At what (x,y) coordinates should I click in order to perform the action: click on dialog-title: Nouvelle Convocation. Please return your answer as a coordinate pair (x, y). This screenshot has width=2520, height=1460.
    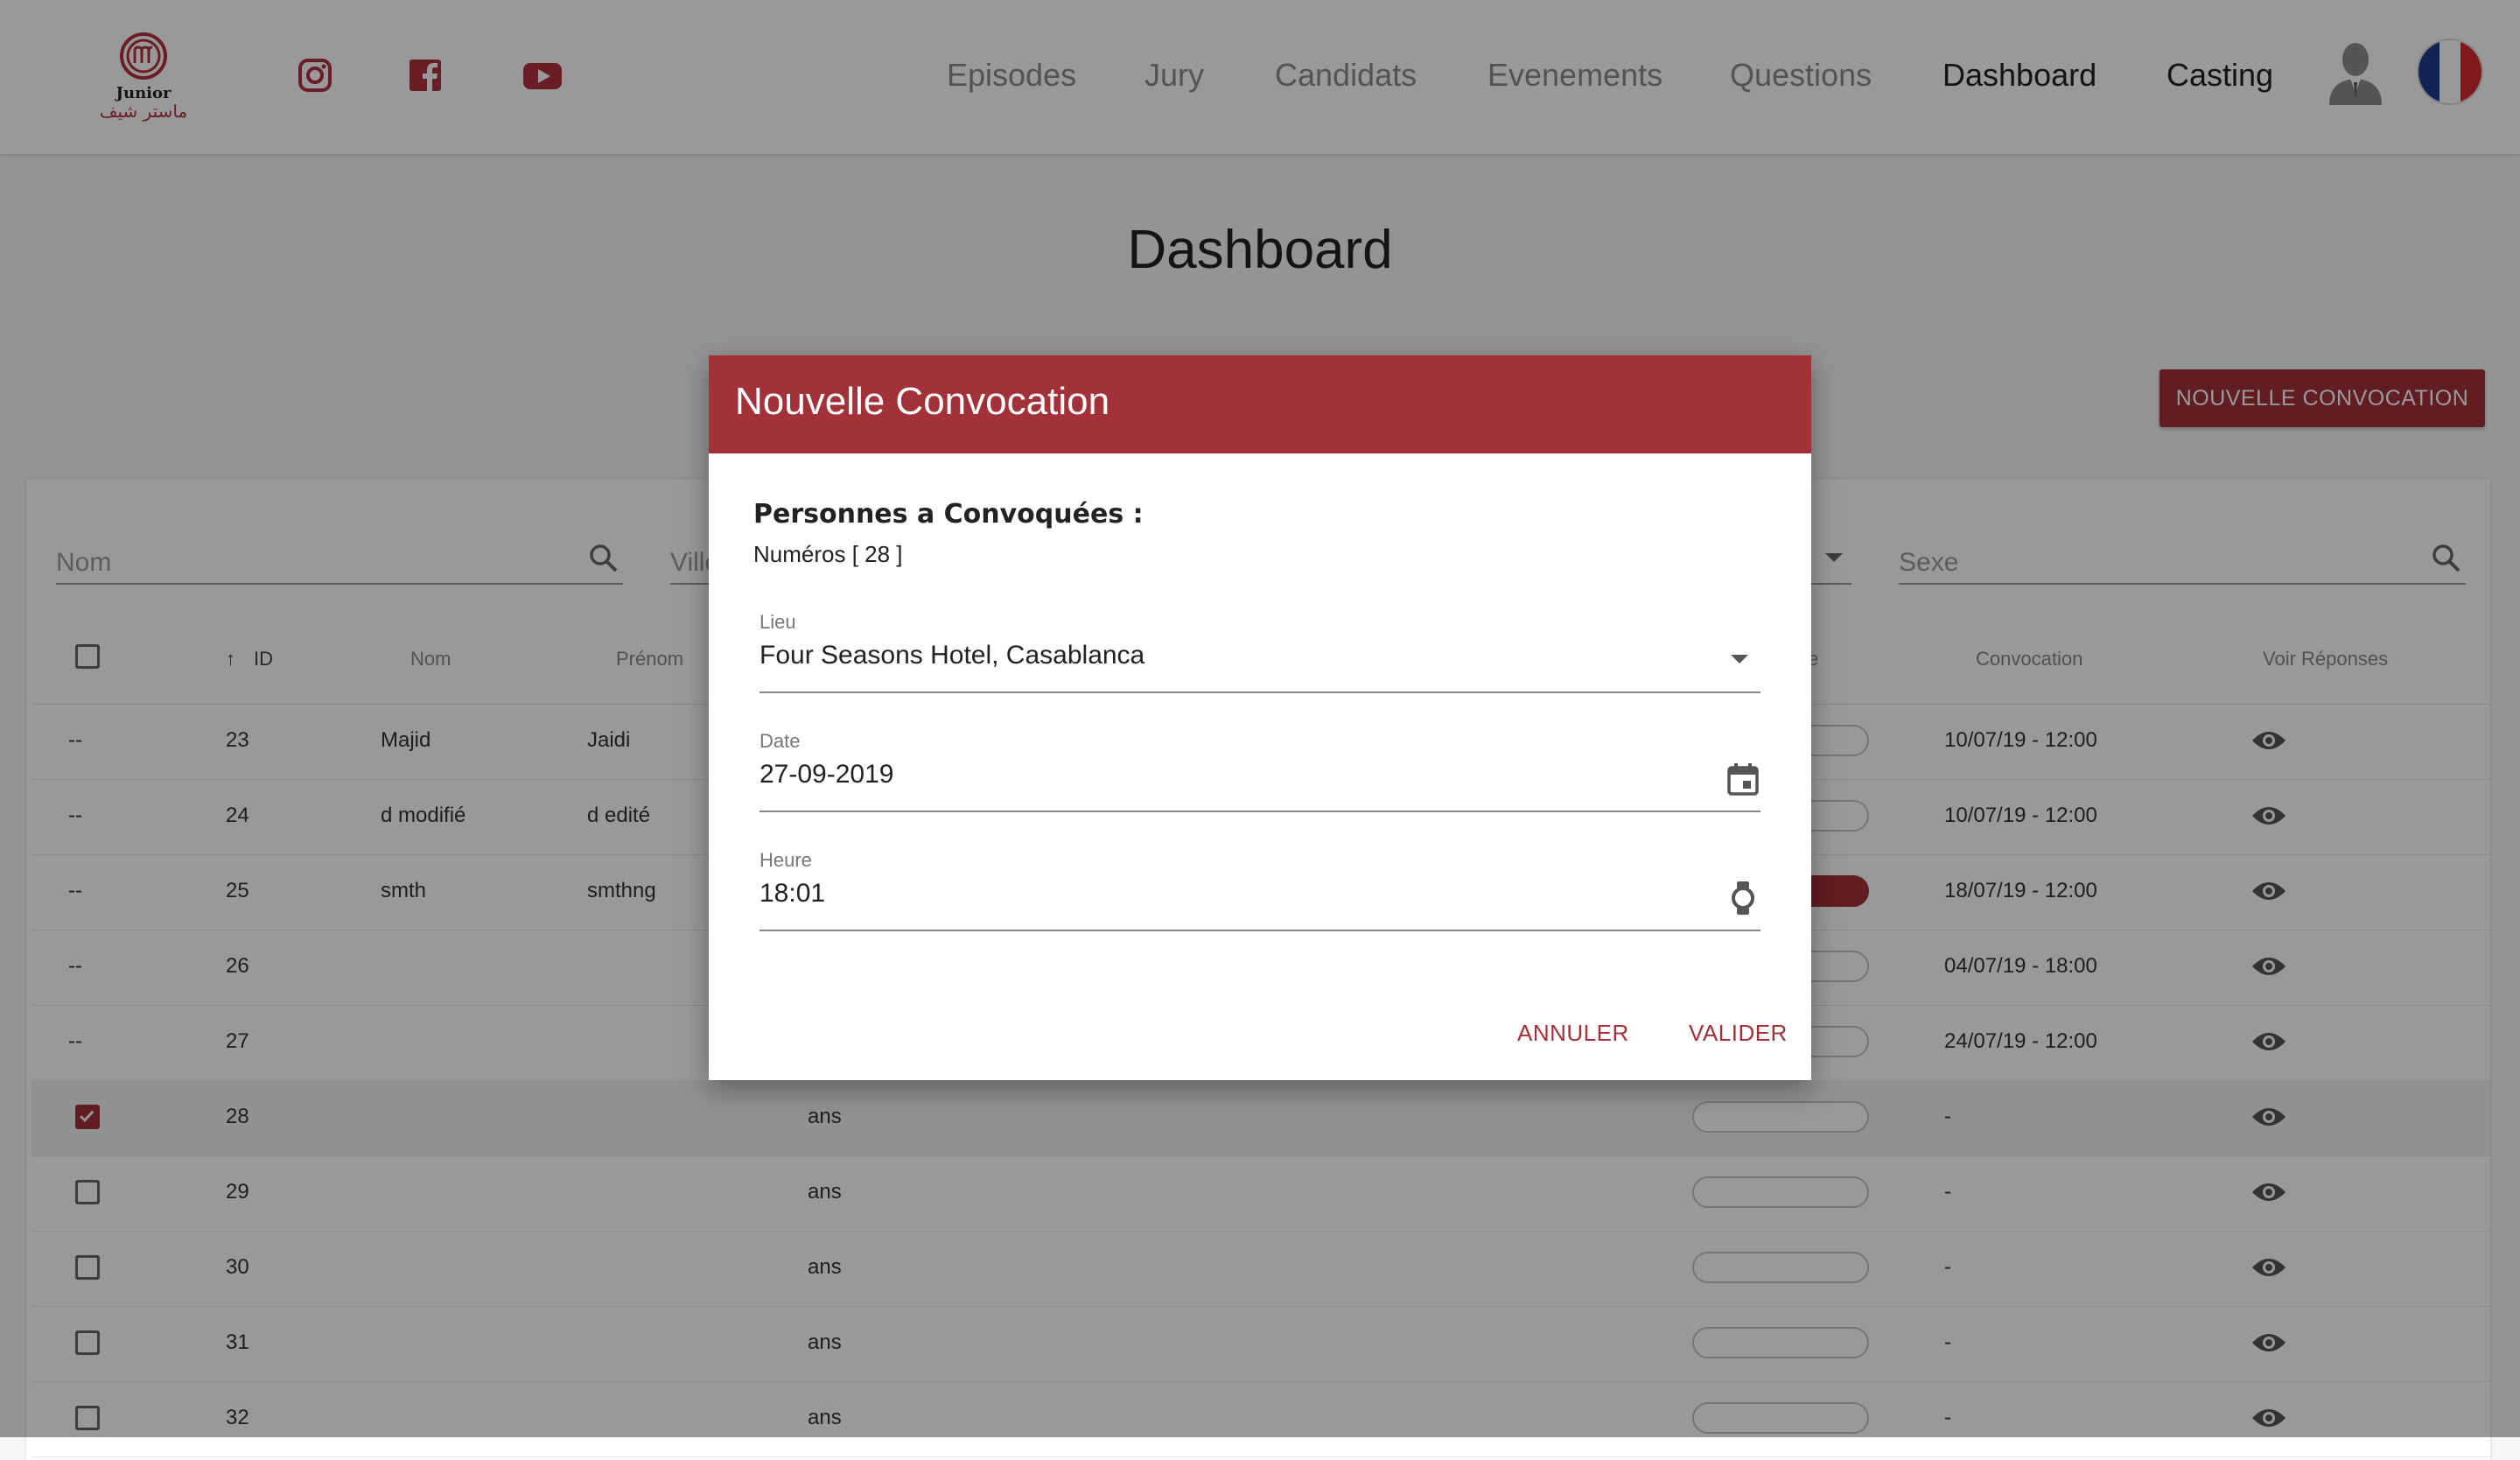
    Looking at the image, I should click on (922, 402).